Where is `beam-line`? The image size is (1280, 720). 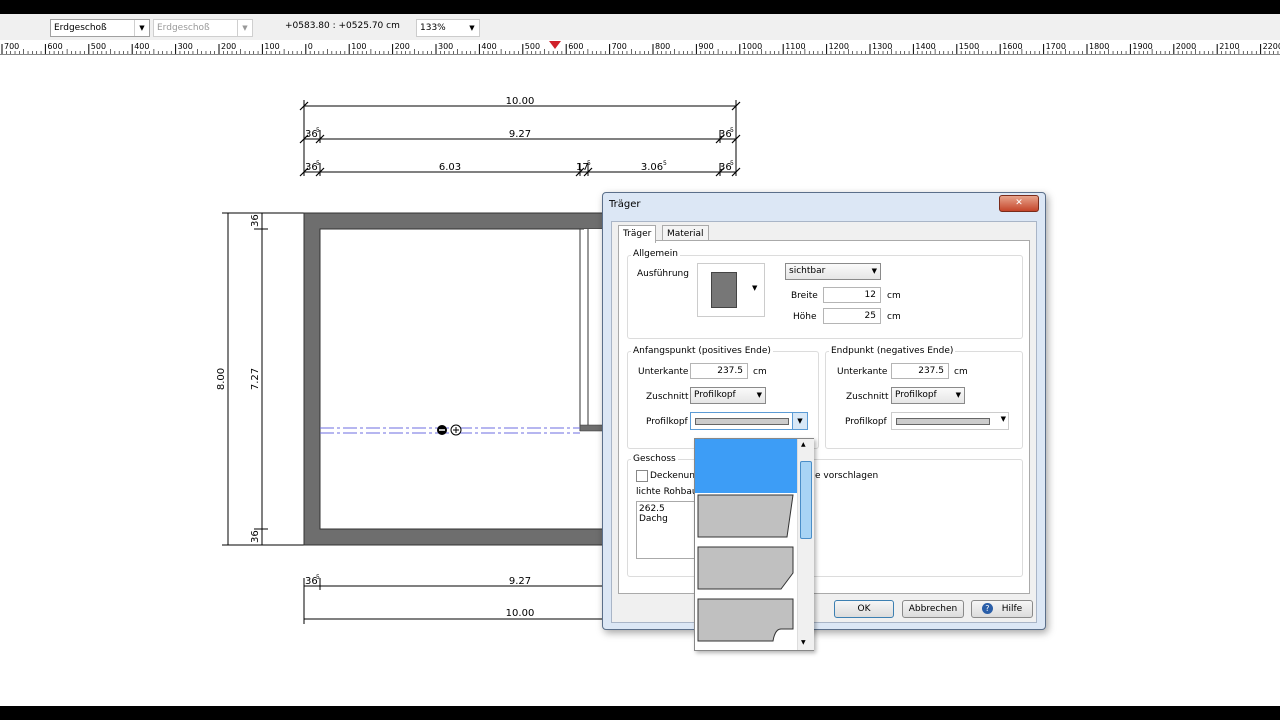 beam-line is located at coordinates (450, 430).